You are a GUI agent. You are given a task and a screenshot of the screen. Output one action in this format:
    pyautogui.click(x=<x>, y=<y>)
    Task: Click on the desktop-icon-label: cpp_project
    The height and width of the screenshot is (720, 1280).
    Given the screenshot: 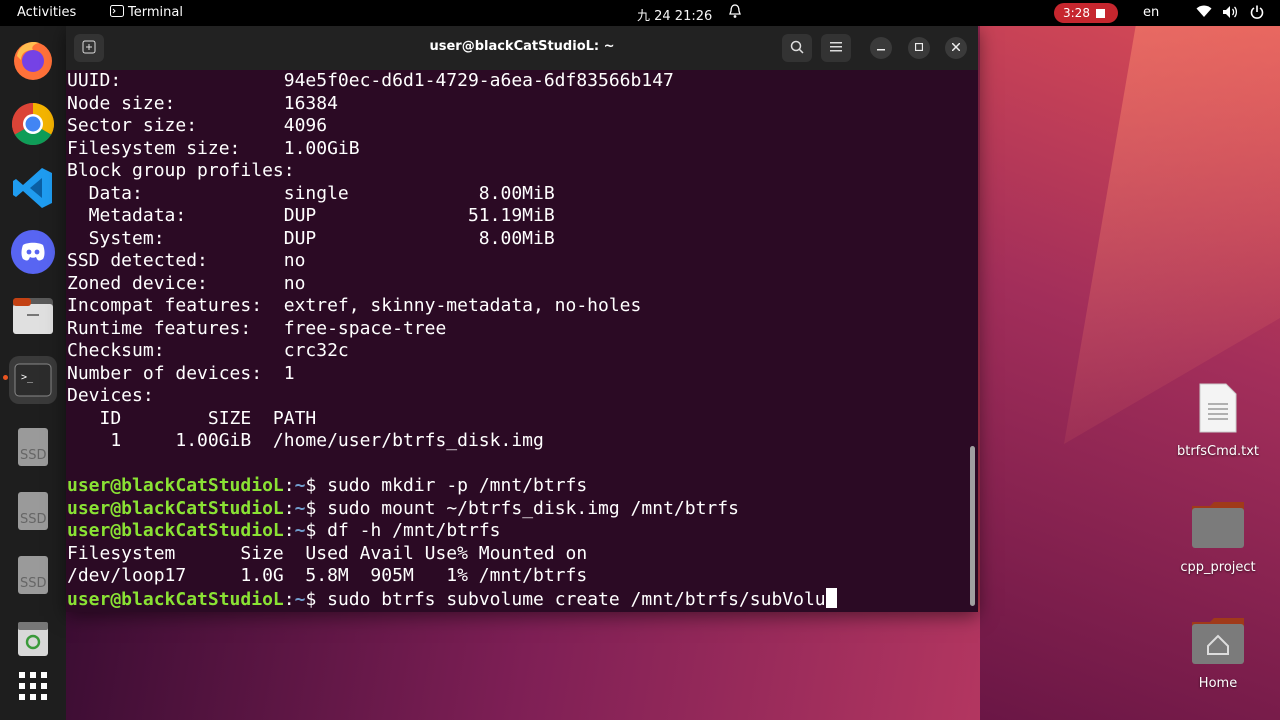 What is the action you would take?
    pyautogui.click(x=1218, y=567)
    